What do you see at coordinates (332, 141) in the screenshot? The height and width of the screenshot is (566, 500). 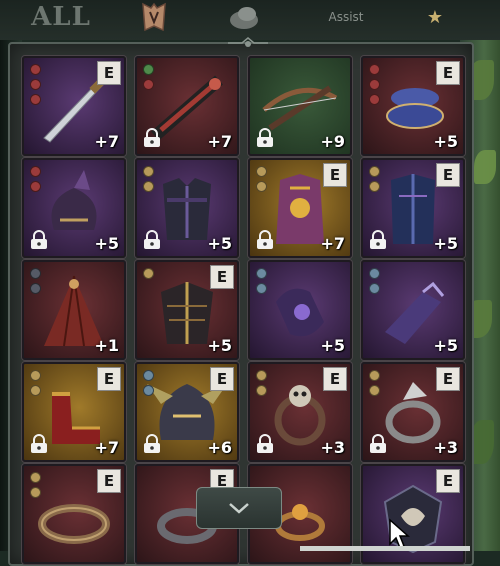 I see `enhancement-level: +9` at bounding box center [332, 141].